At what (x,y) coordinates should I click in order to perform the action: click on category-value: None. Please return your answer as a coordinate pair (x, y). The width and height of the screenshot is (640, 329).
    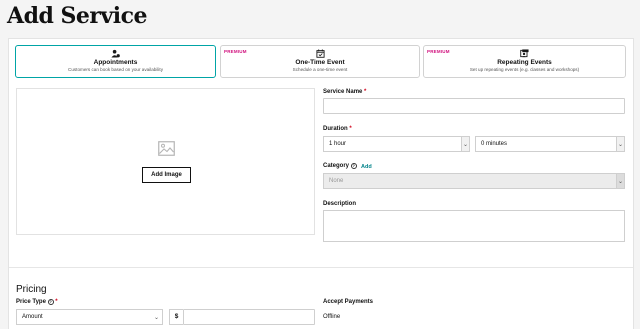
    Looking at the image, I should click on (336, 181).